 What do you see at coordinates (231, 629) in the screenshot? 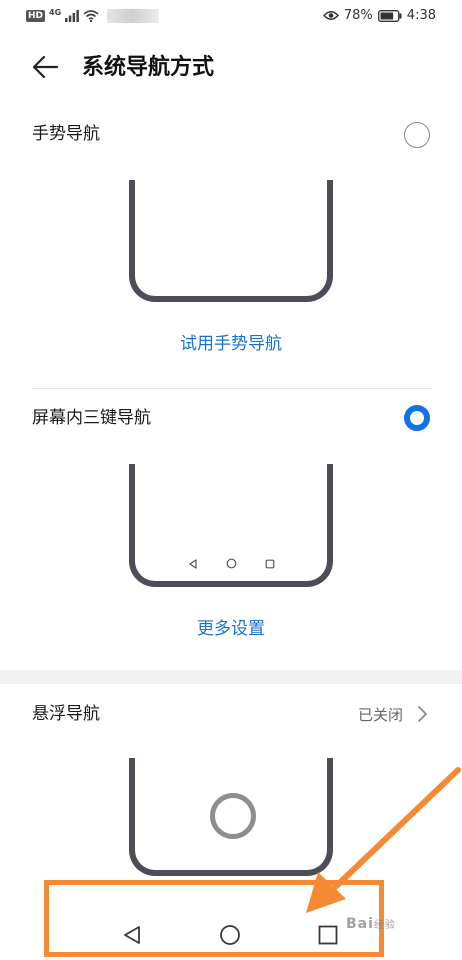
I see `more-settings-link: 更多设置` at bounding box center [231, 629].